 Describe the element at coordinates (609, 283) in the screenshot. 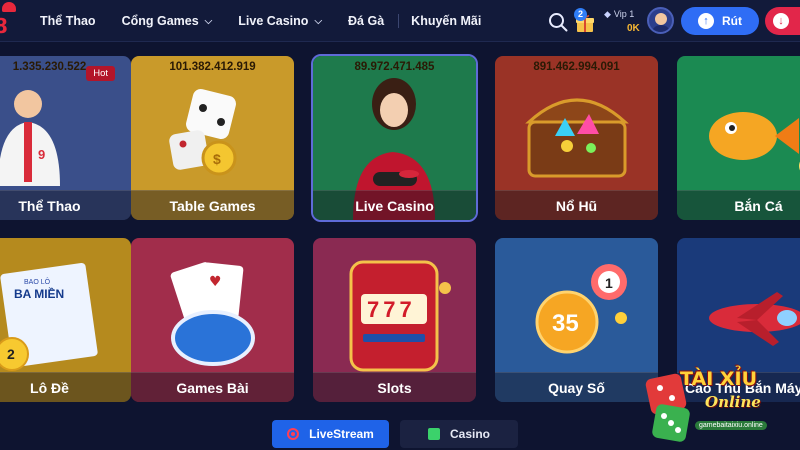

I see `svg-text: 1` at that location.